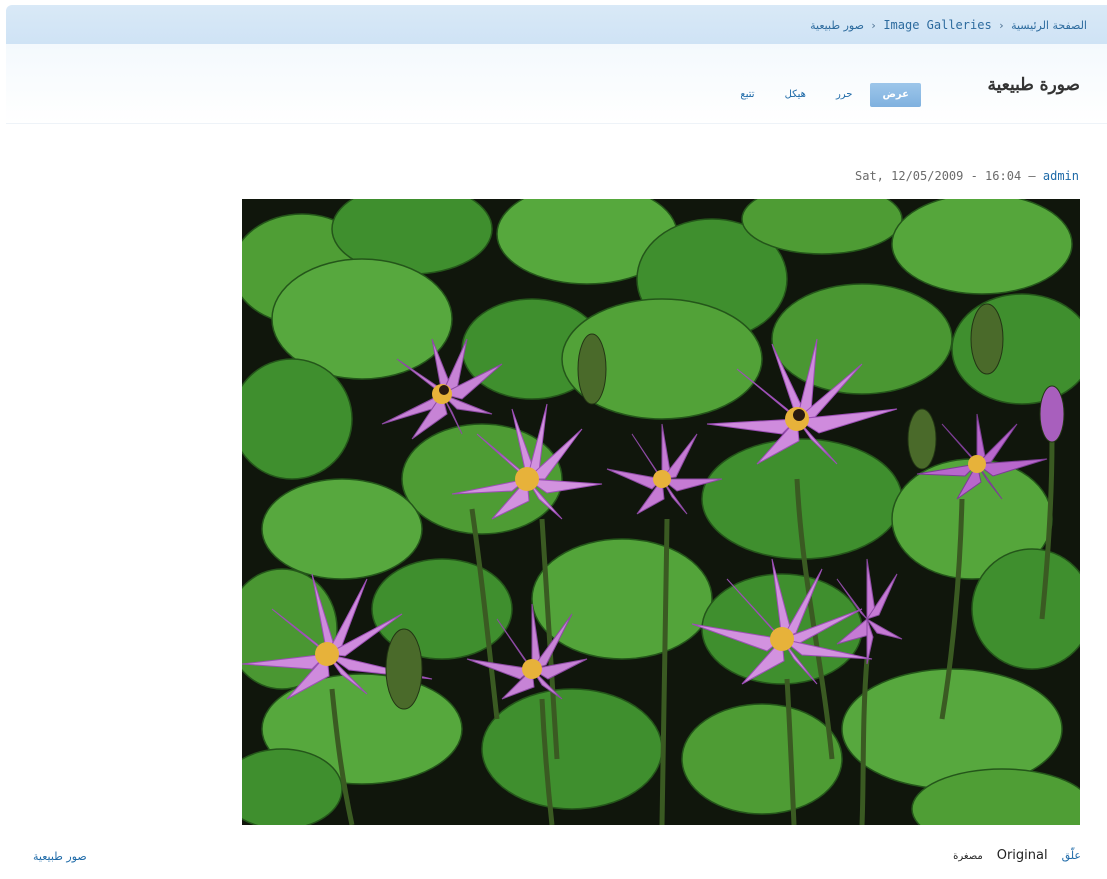  Describe the element at coordinates (937, 25) in the screenshot. I see `breadcrumb-galleries-link: Image Galleries` at that location.